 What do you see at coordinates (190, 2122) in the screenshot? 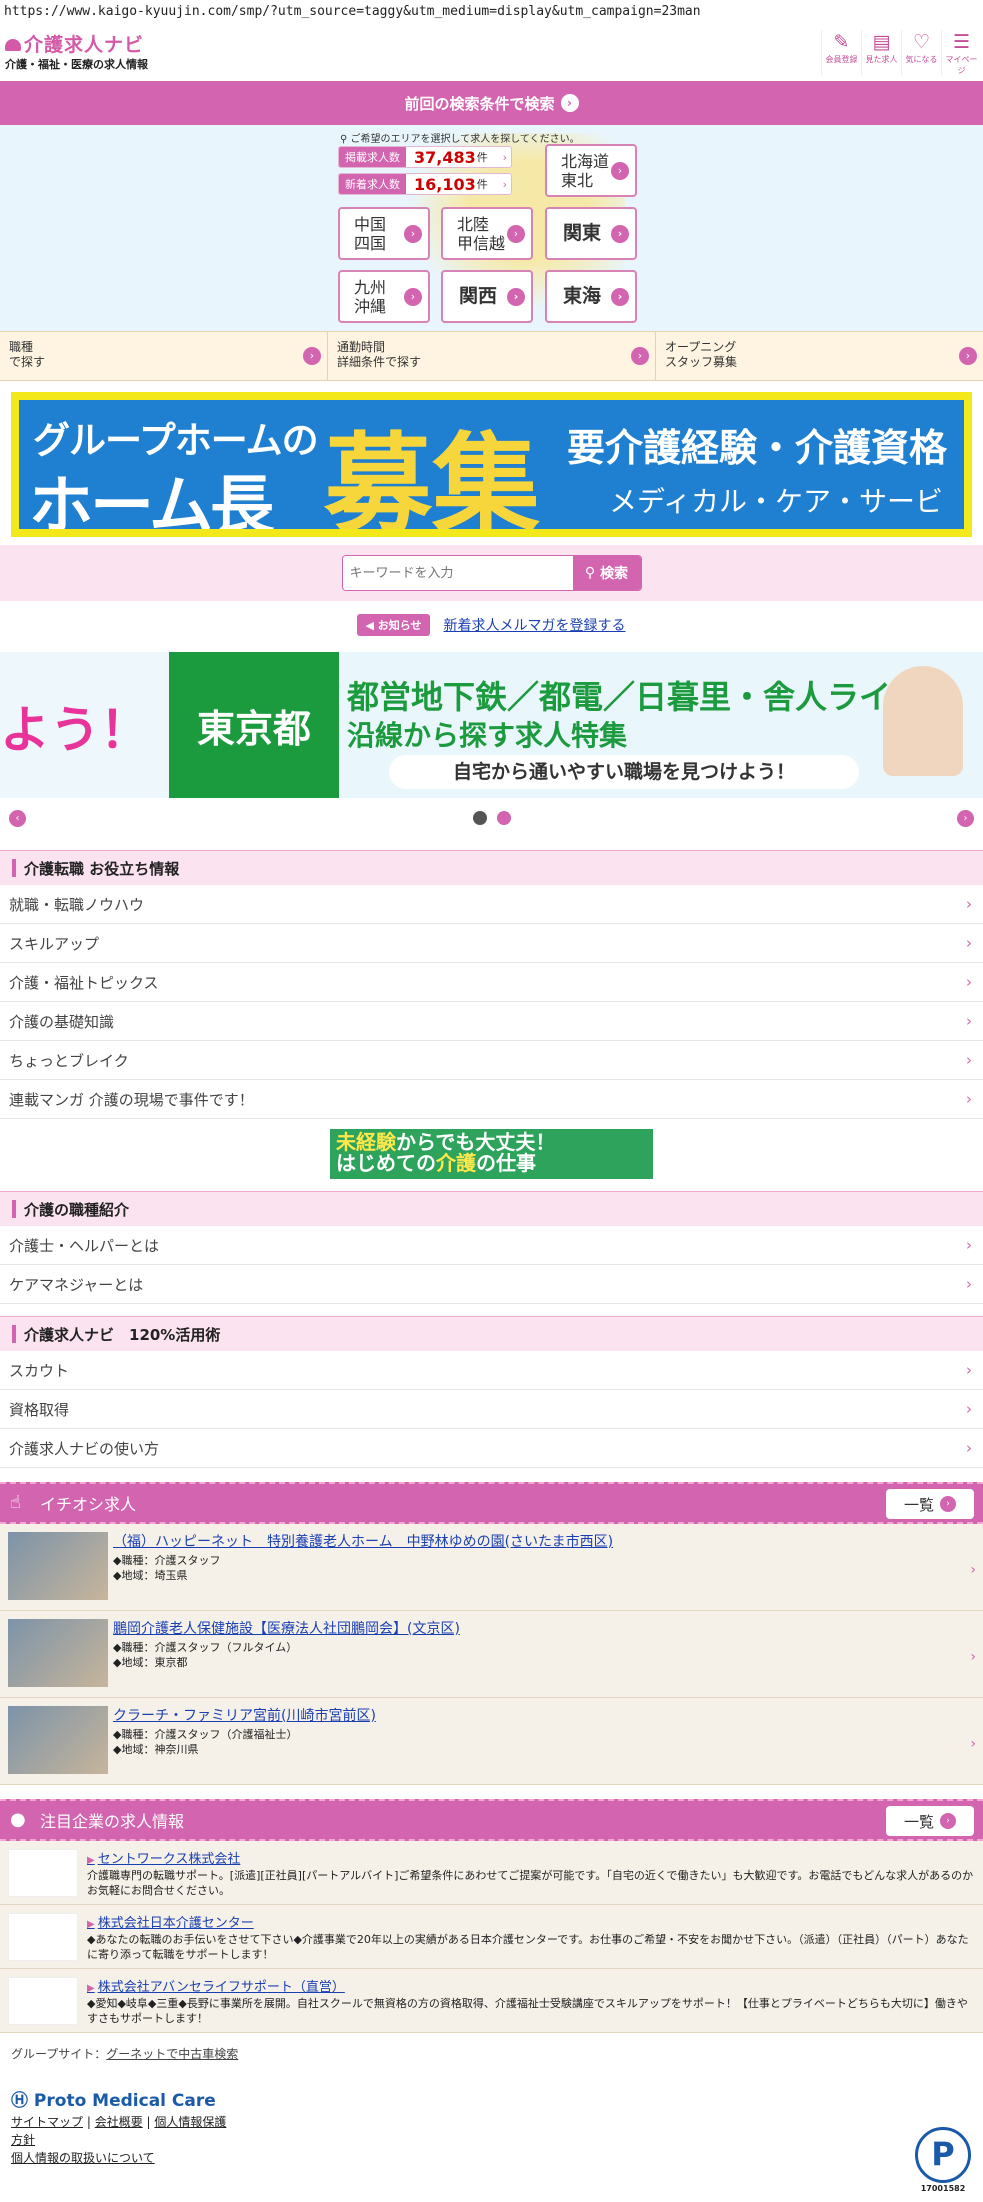
I see `privacy-policy-link: 個人情報保護` at bounding box center [190, 2122].